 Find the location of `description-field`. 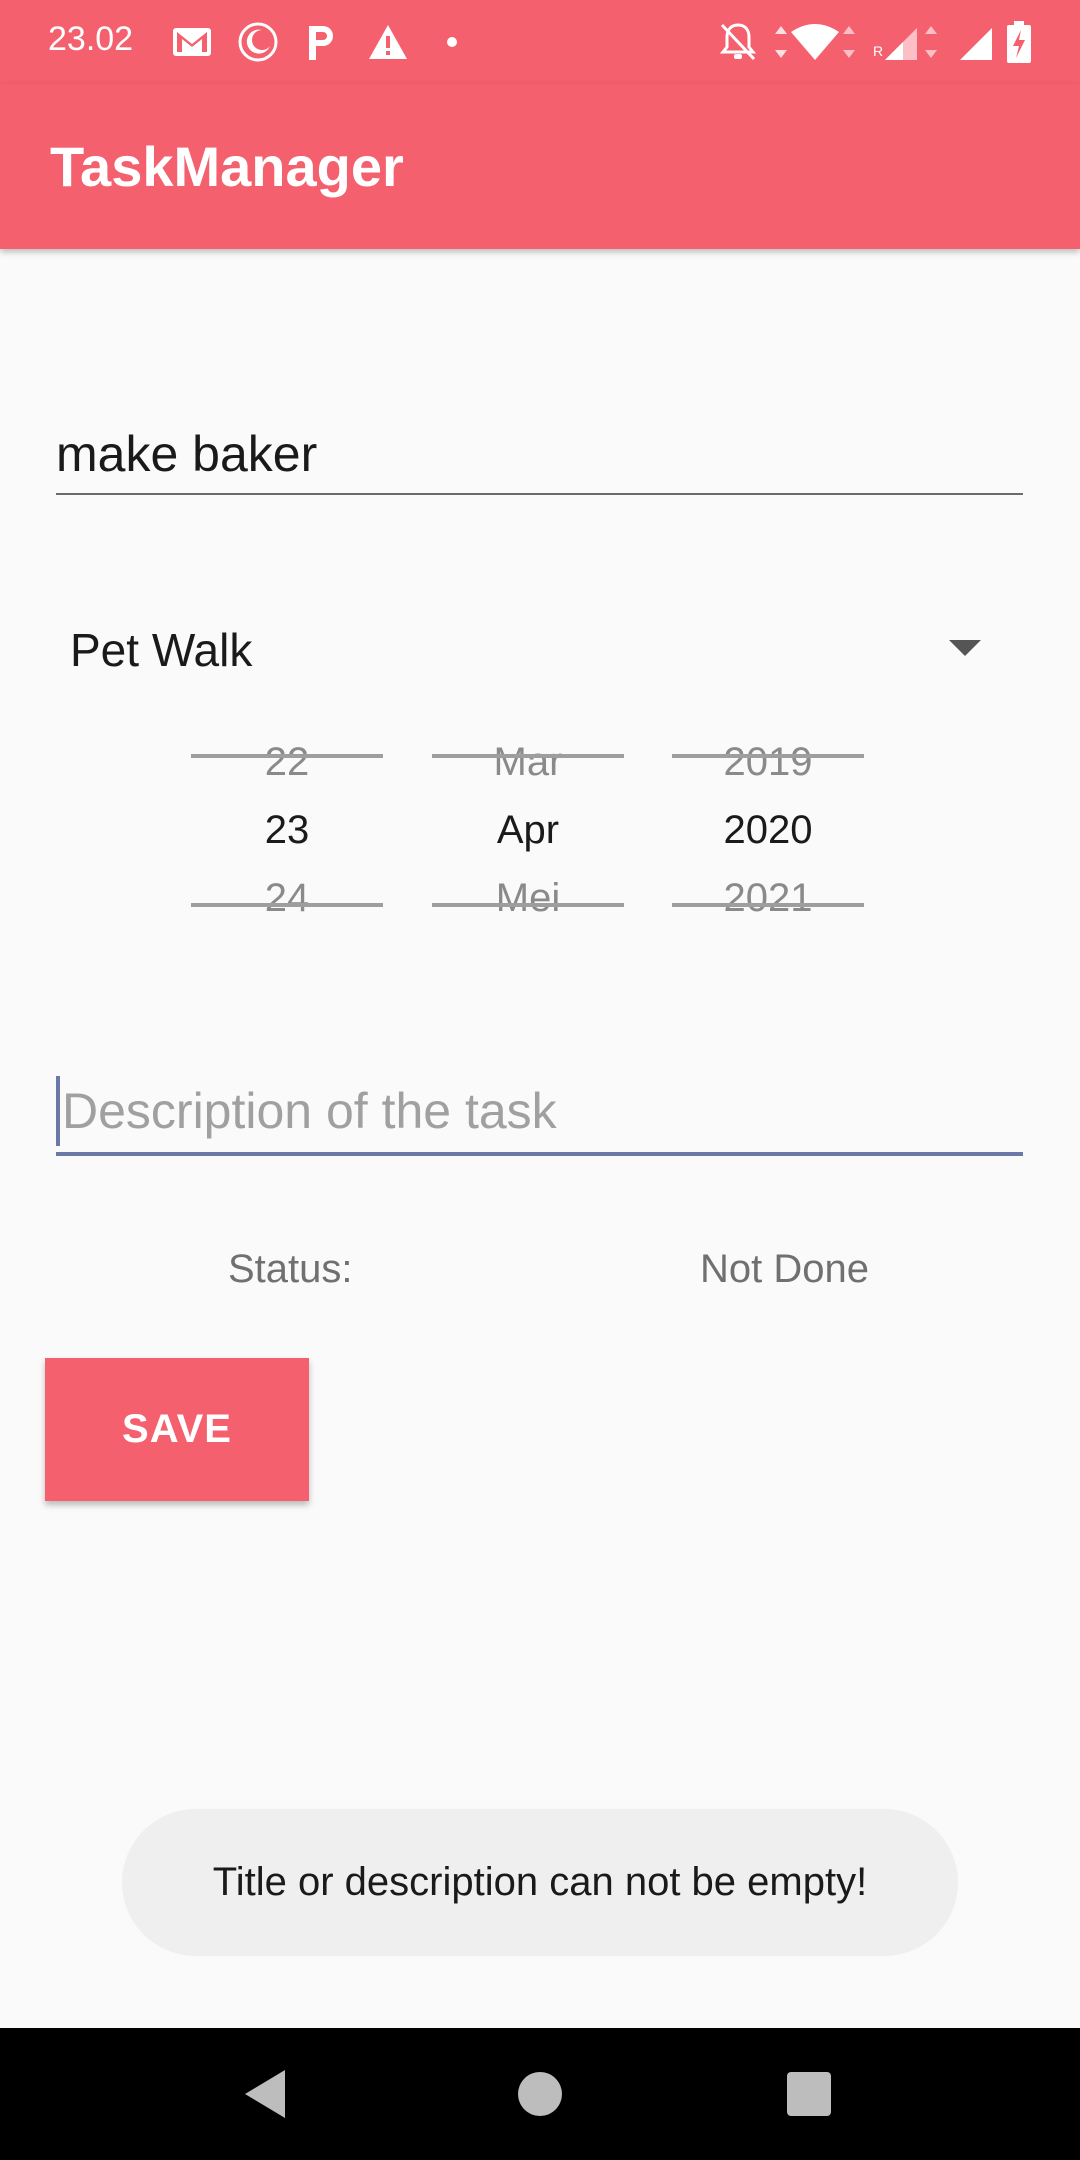

description-field is located at coordinates (539, 1113).